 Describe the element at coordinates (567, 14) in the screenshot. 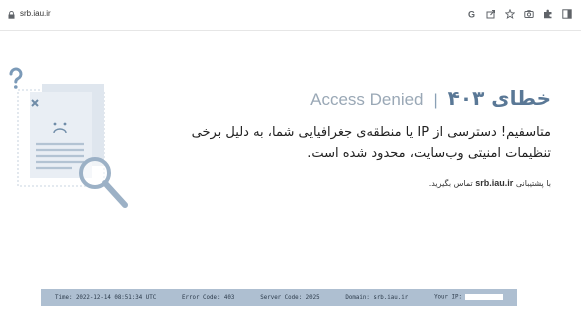

I see `sidebar-icon` at that location.